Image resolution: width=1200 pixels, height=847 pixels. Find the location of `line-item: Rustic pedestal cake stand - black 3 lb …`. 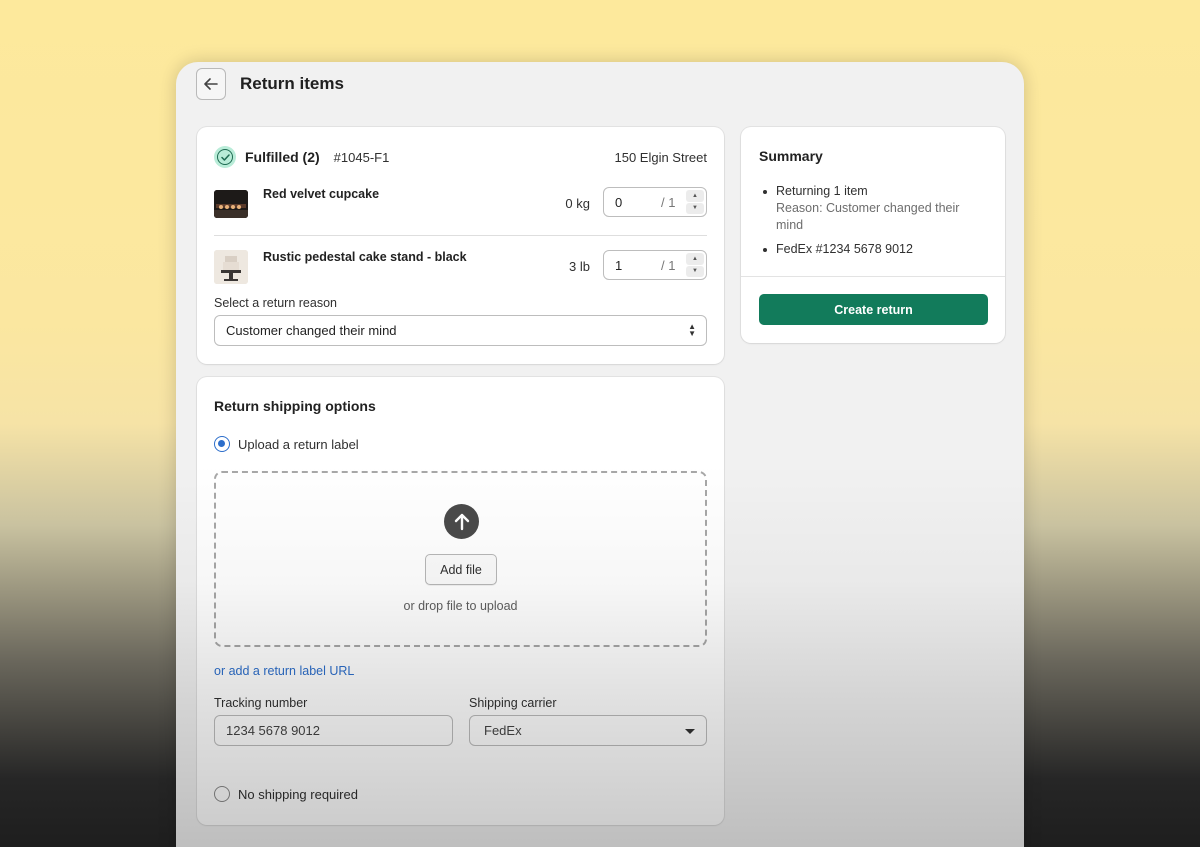

line-item: Rustic pedestal cake stand - black 3 lb … is located at coordinates (460, 267).